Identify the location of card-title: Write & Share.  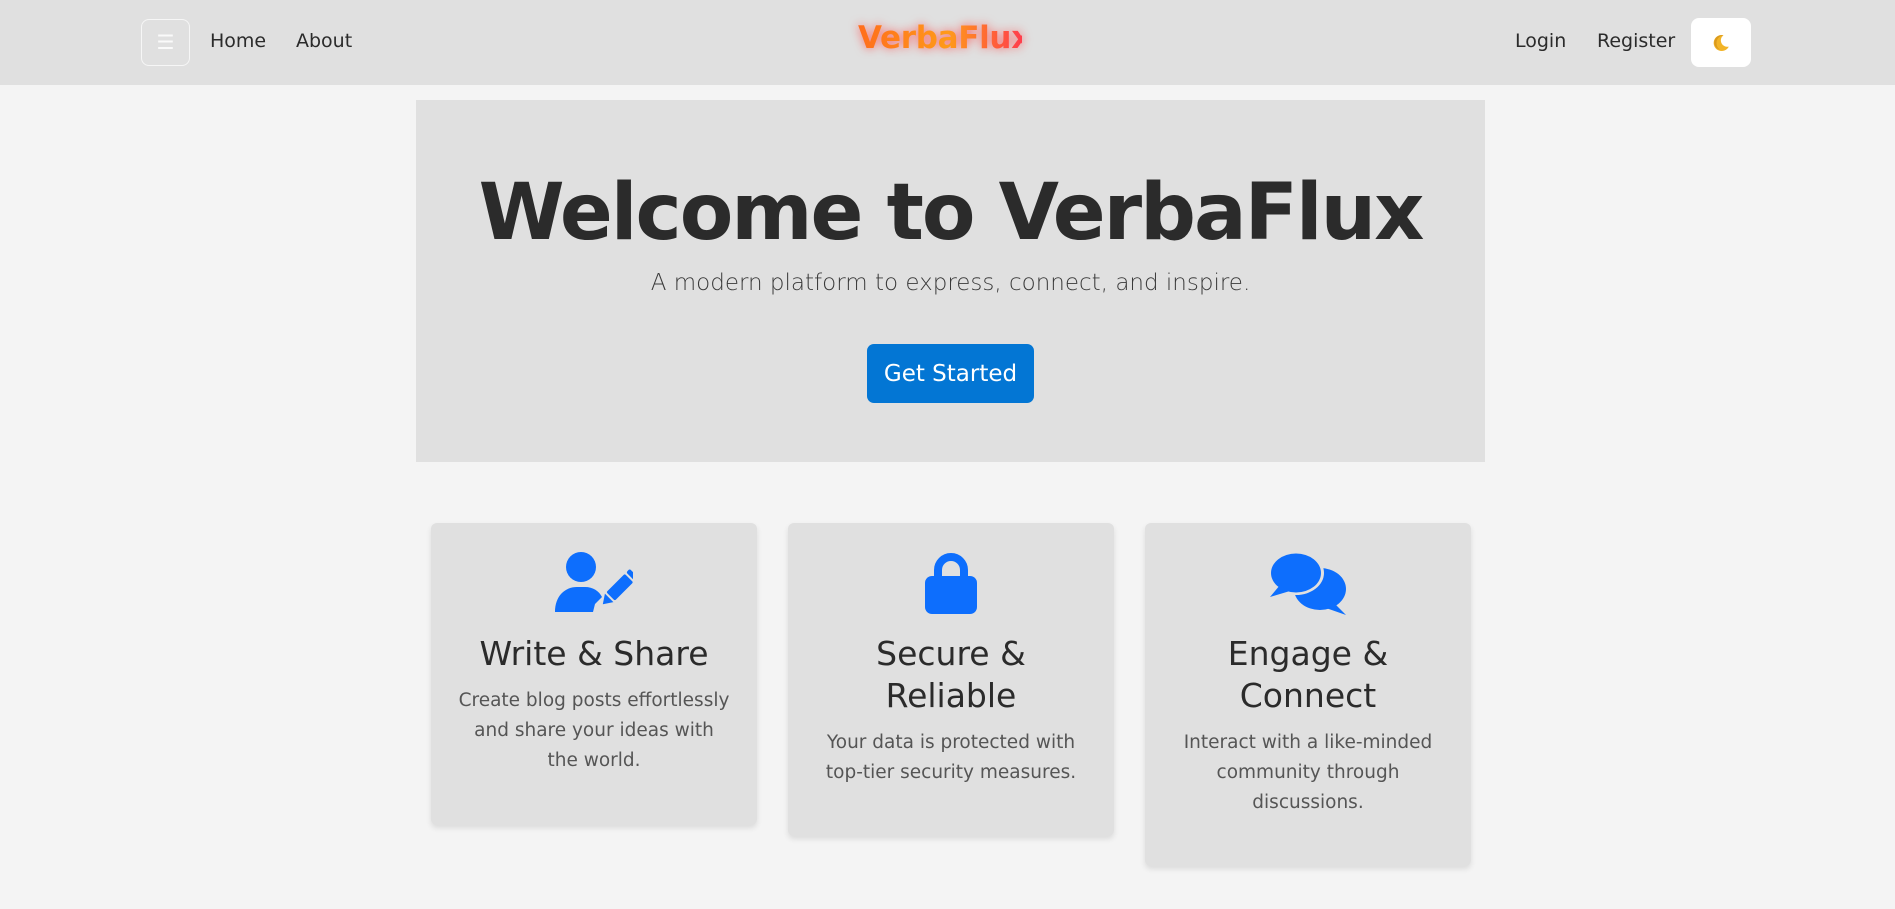
(594, 653).